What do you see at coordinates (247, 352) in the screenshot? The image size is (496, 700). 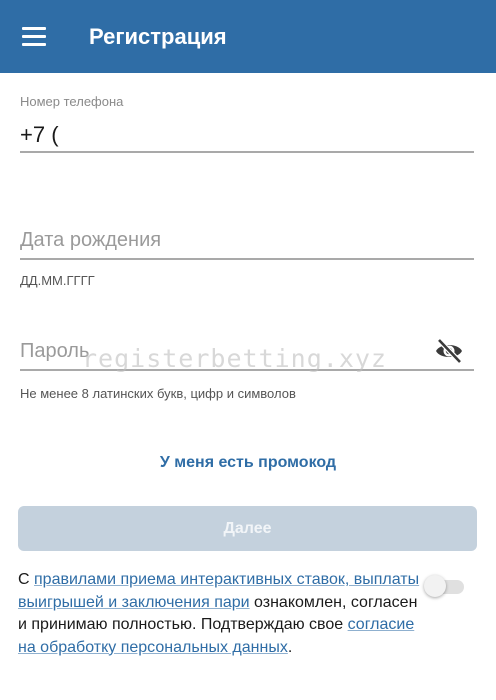 I see `password-input` at bounding box center [247, 352].